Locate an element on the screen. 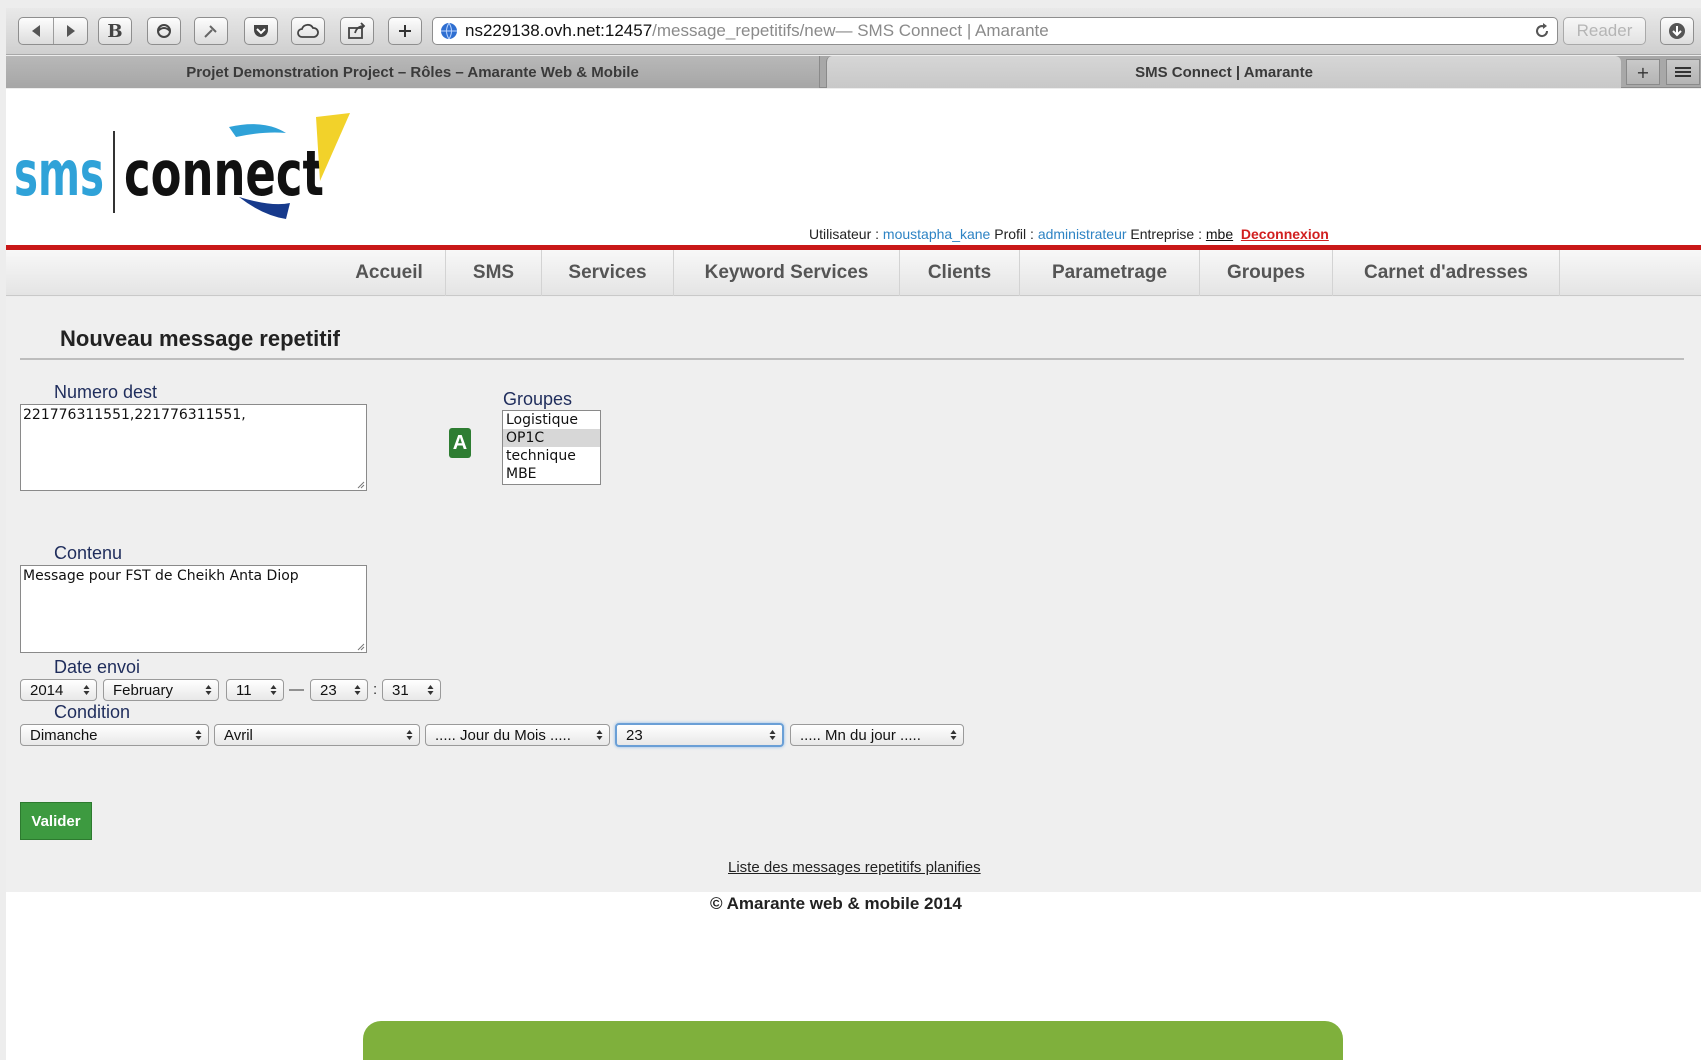  back-forward-buttons is located at coordinates (53, 31).